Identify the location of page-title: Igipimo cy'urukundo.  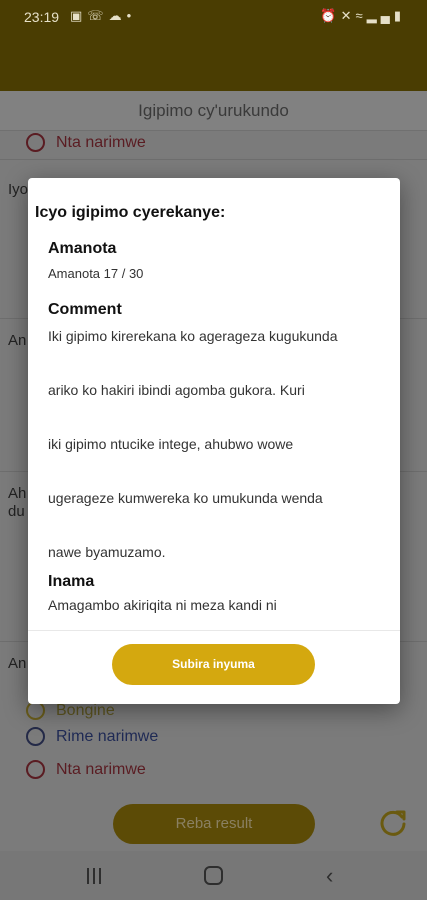
(213, 110).